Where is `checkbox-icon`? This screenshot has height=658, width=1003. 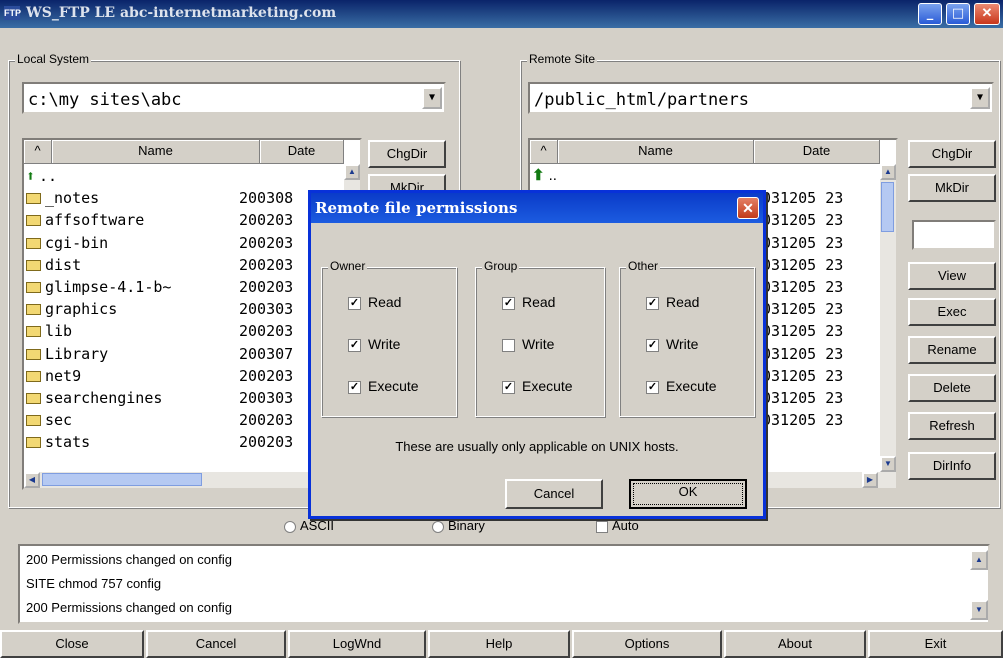
checkbox-icon is located at coordinates (508, 345).